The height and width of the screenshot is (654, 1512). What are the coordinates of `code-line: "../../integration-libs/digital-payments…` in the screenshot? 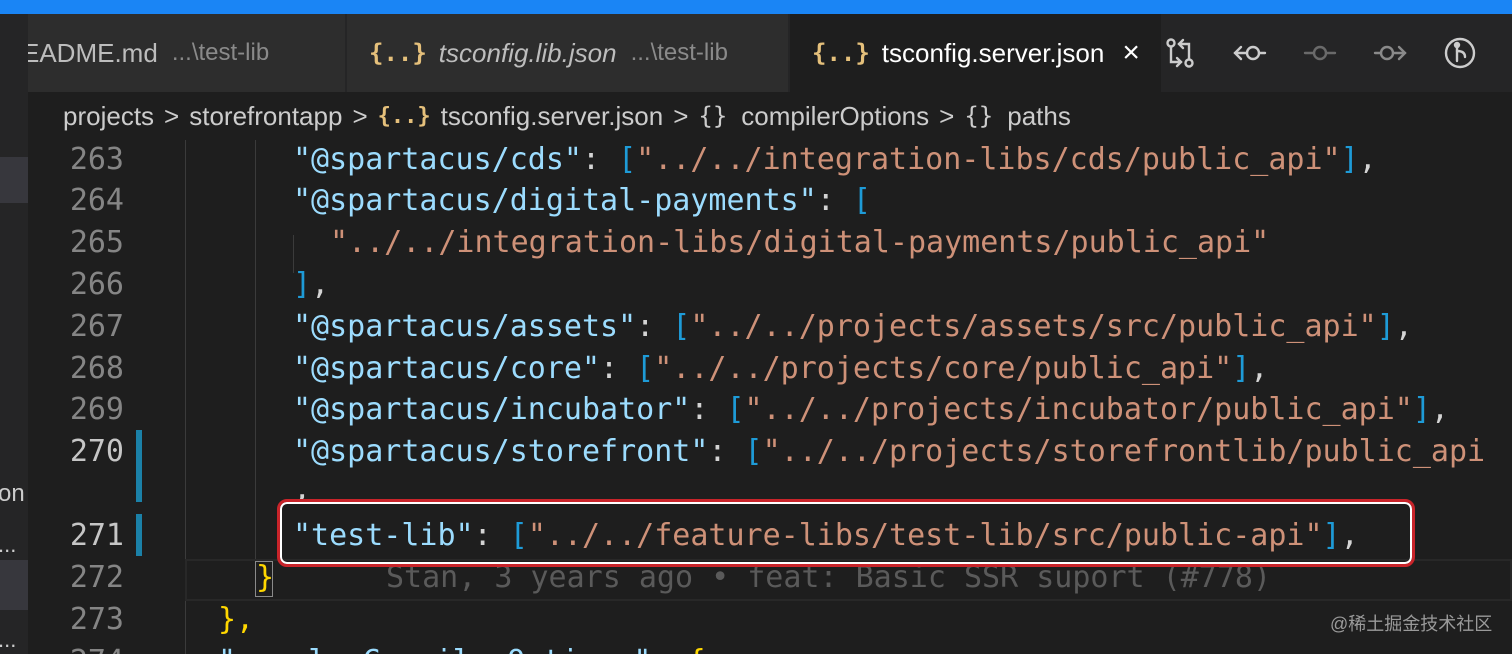 It's located at (800, 242).